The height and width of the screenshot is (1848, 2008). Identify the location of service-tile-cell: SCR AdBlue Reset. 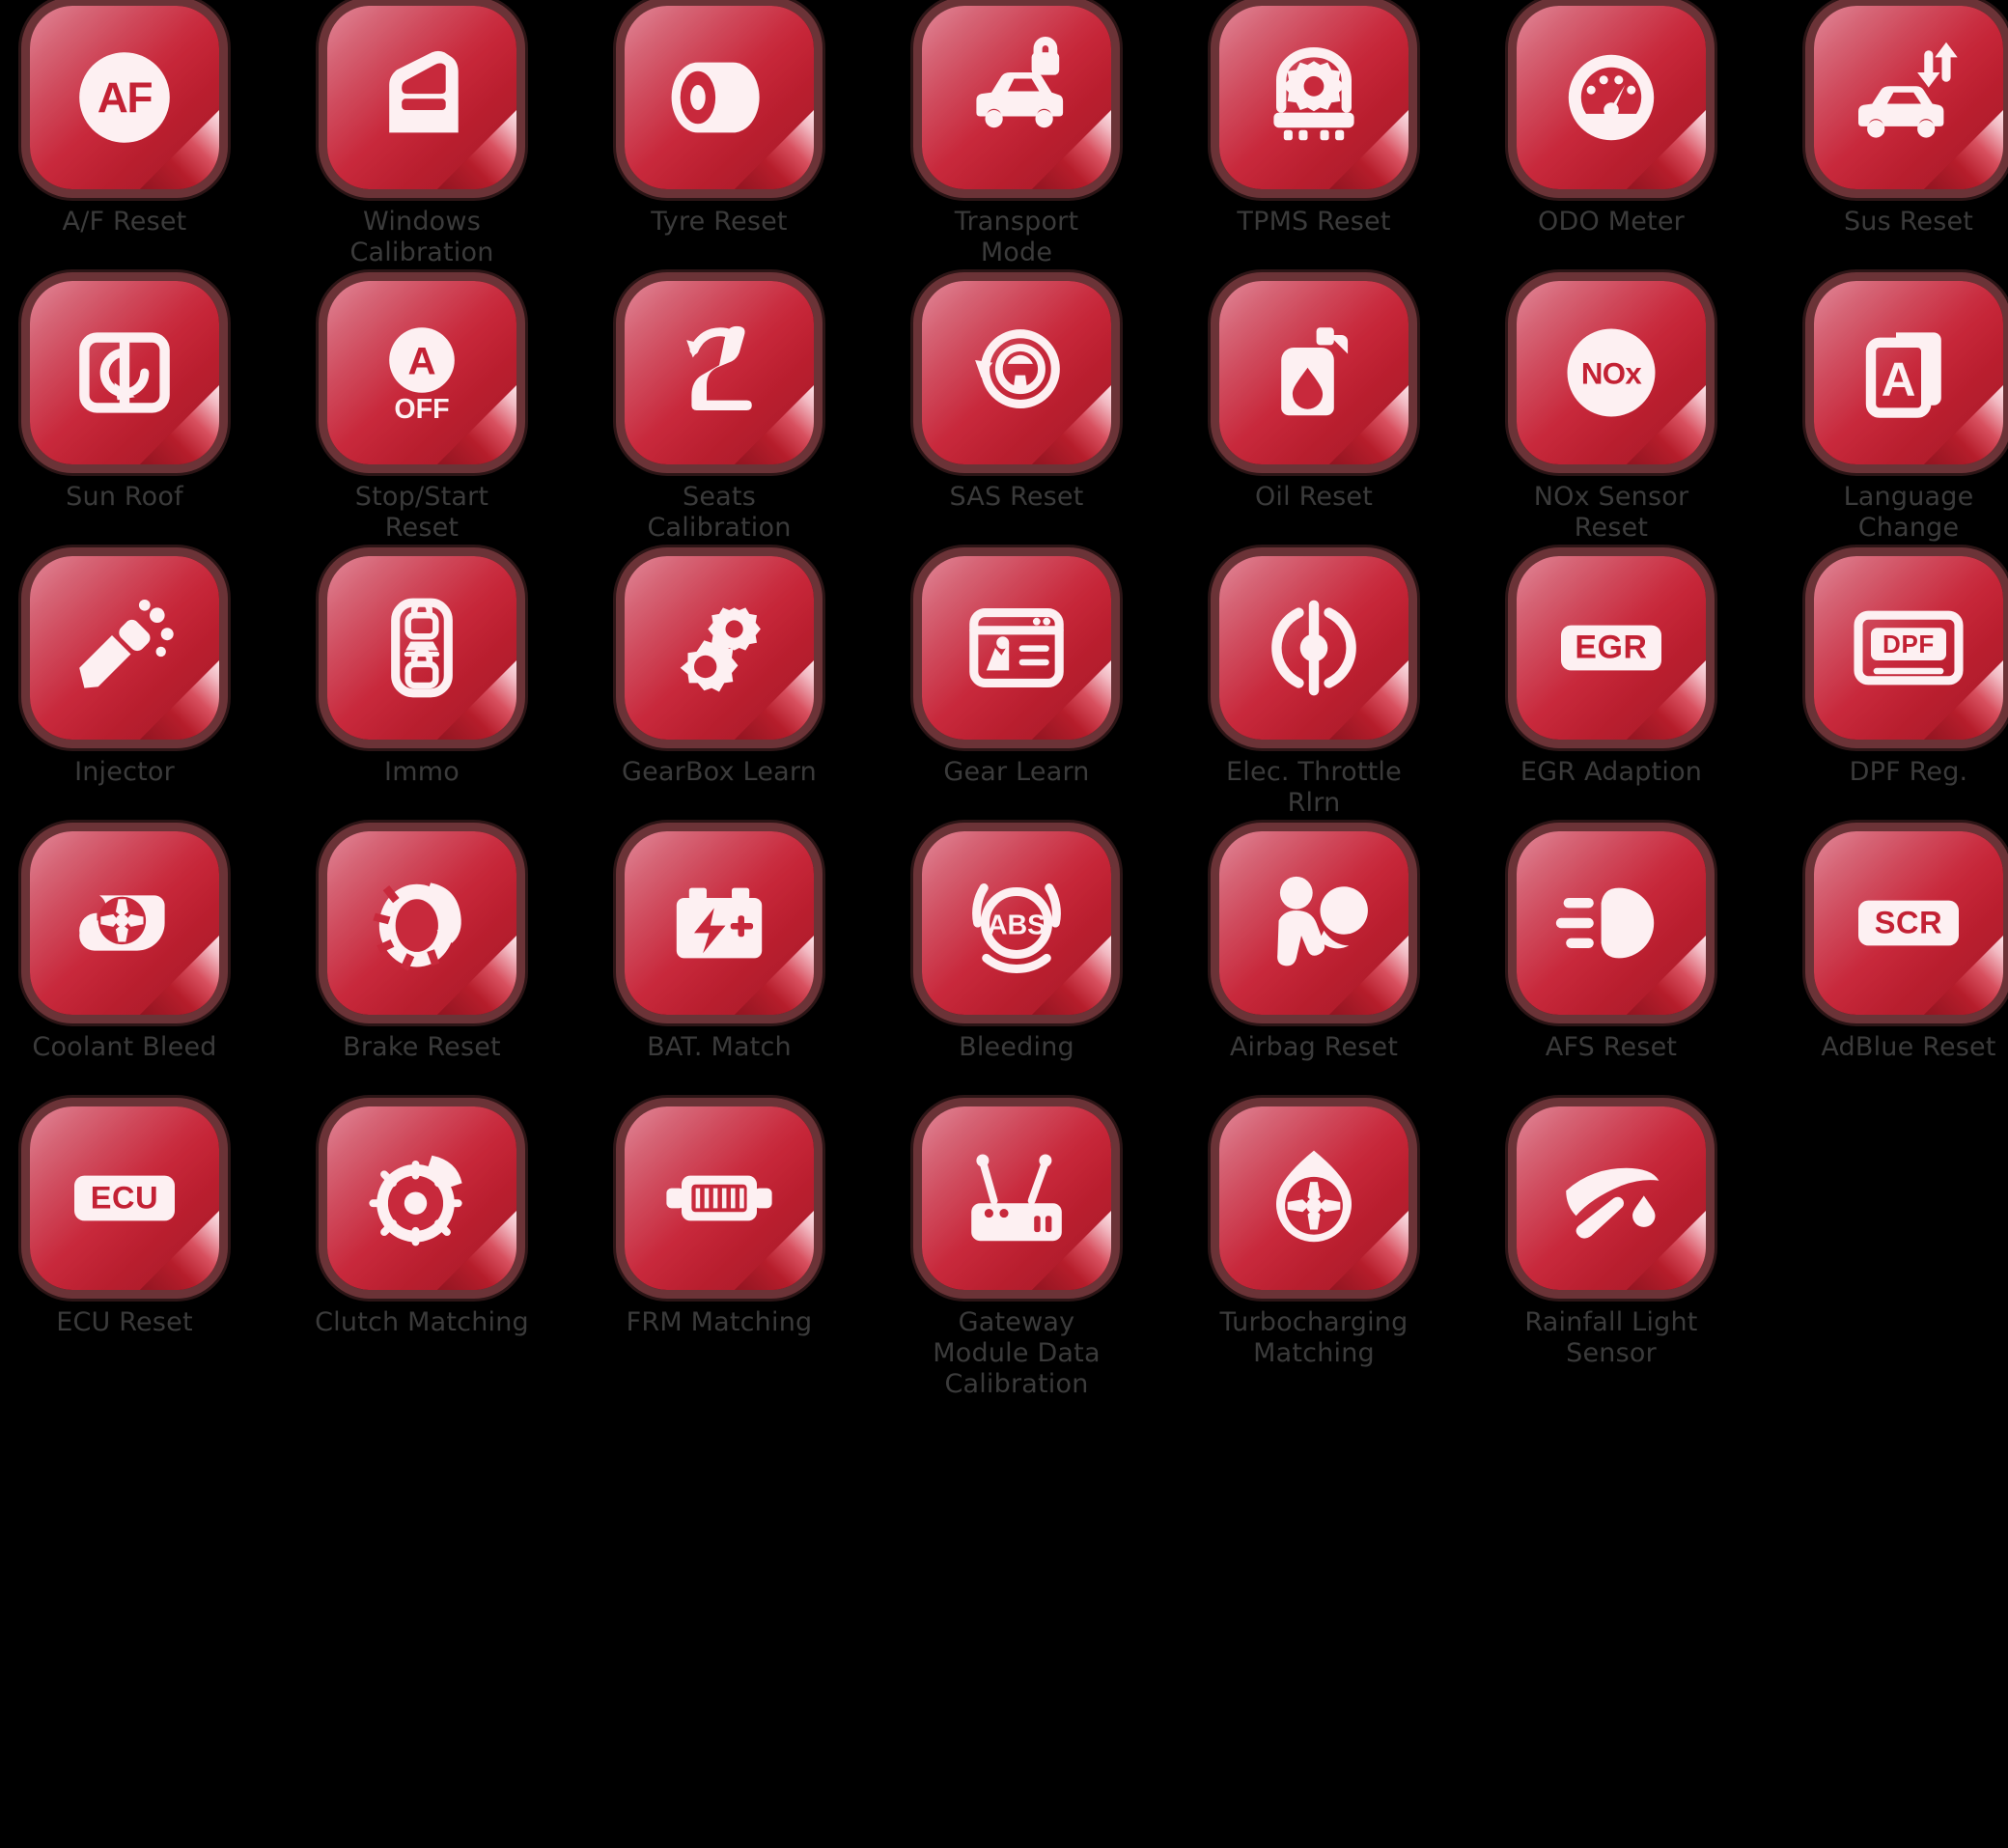
(1903, 969).